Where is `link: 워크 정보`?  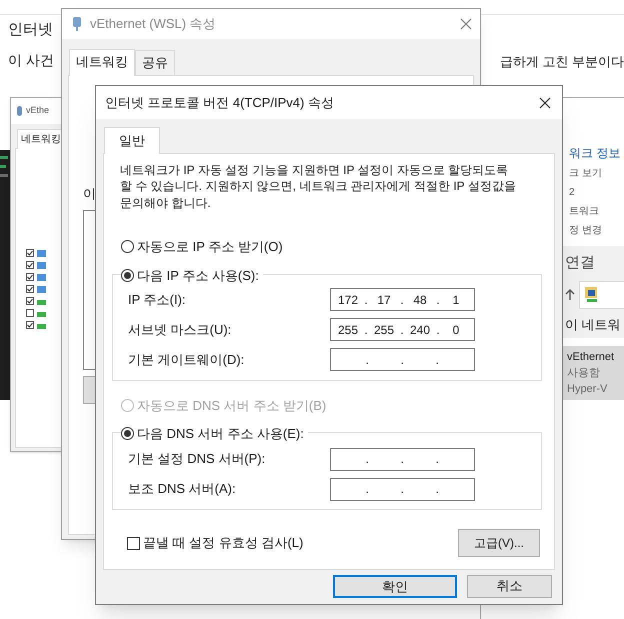 link: 워크 정보 is located at coordinates (596, 153).